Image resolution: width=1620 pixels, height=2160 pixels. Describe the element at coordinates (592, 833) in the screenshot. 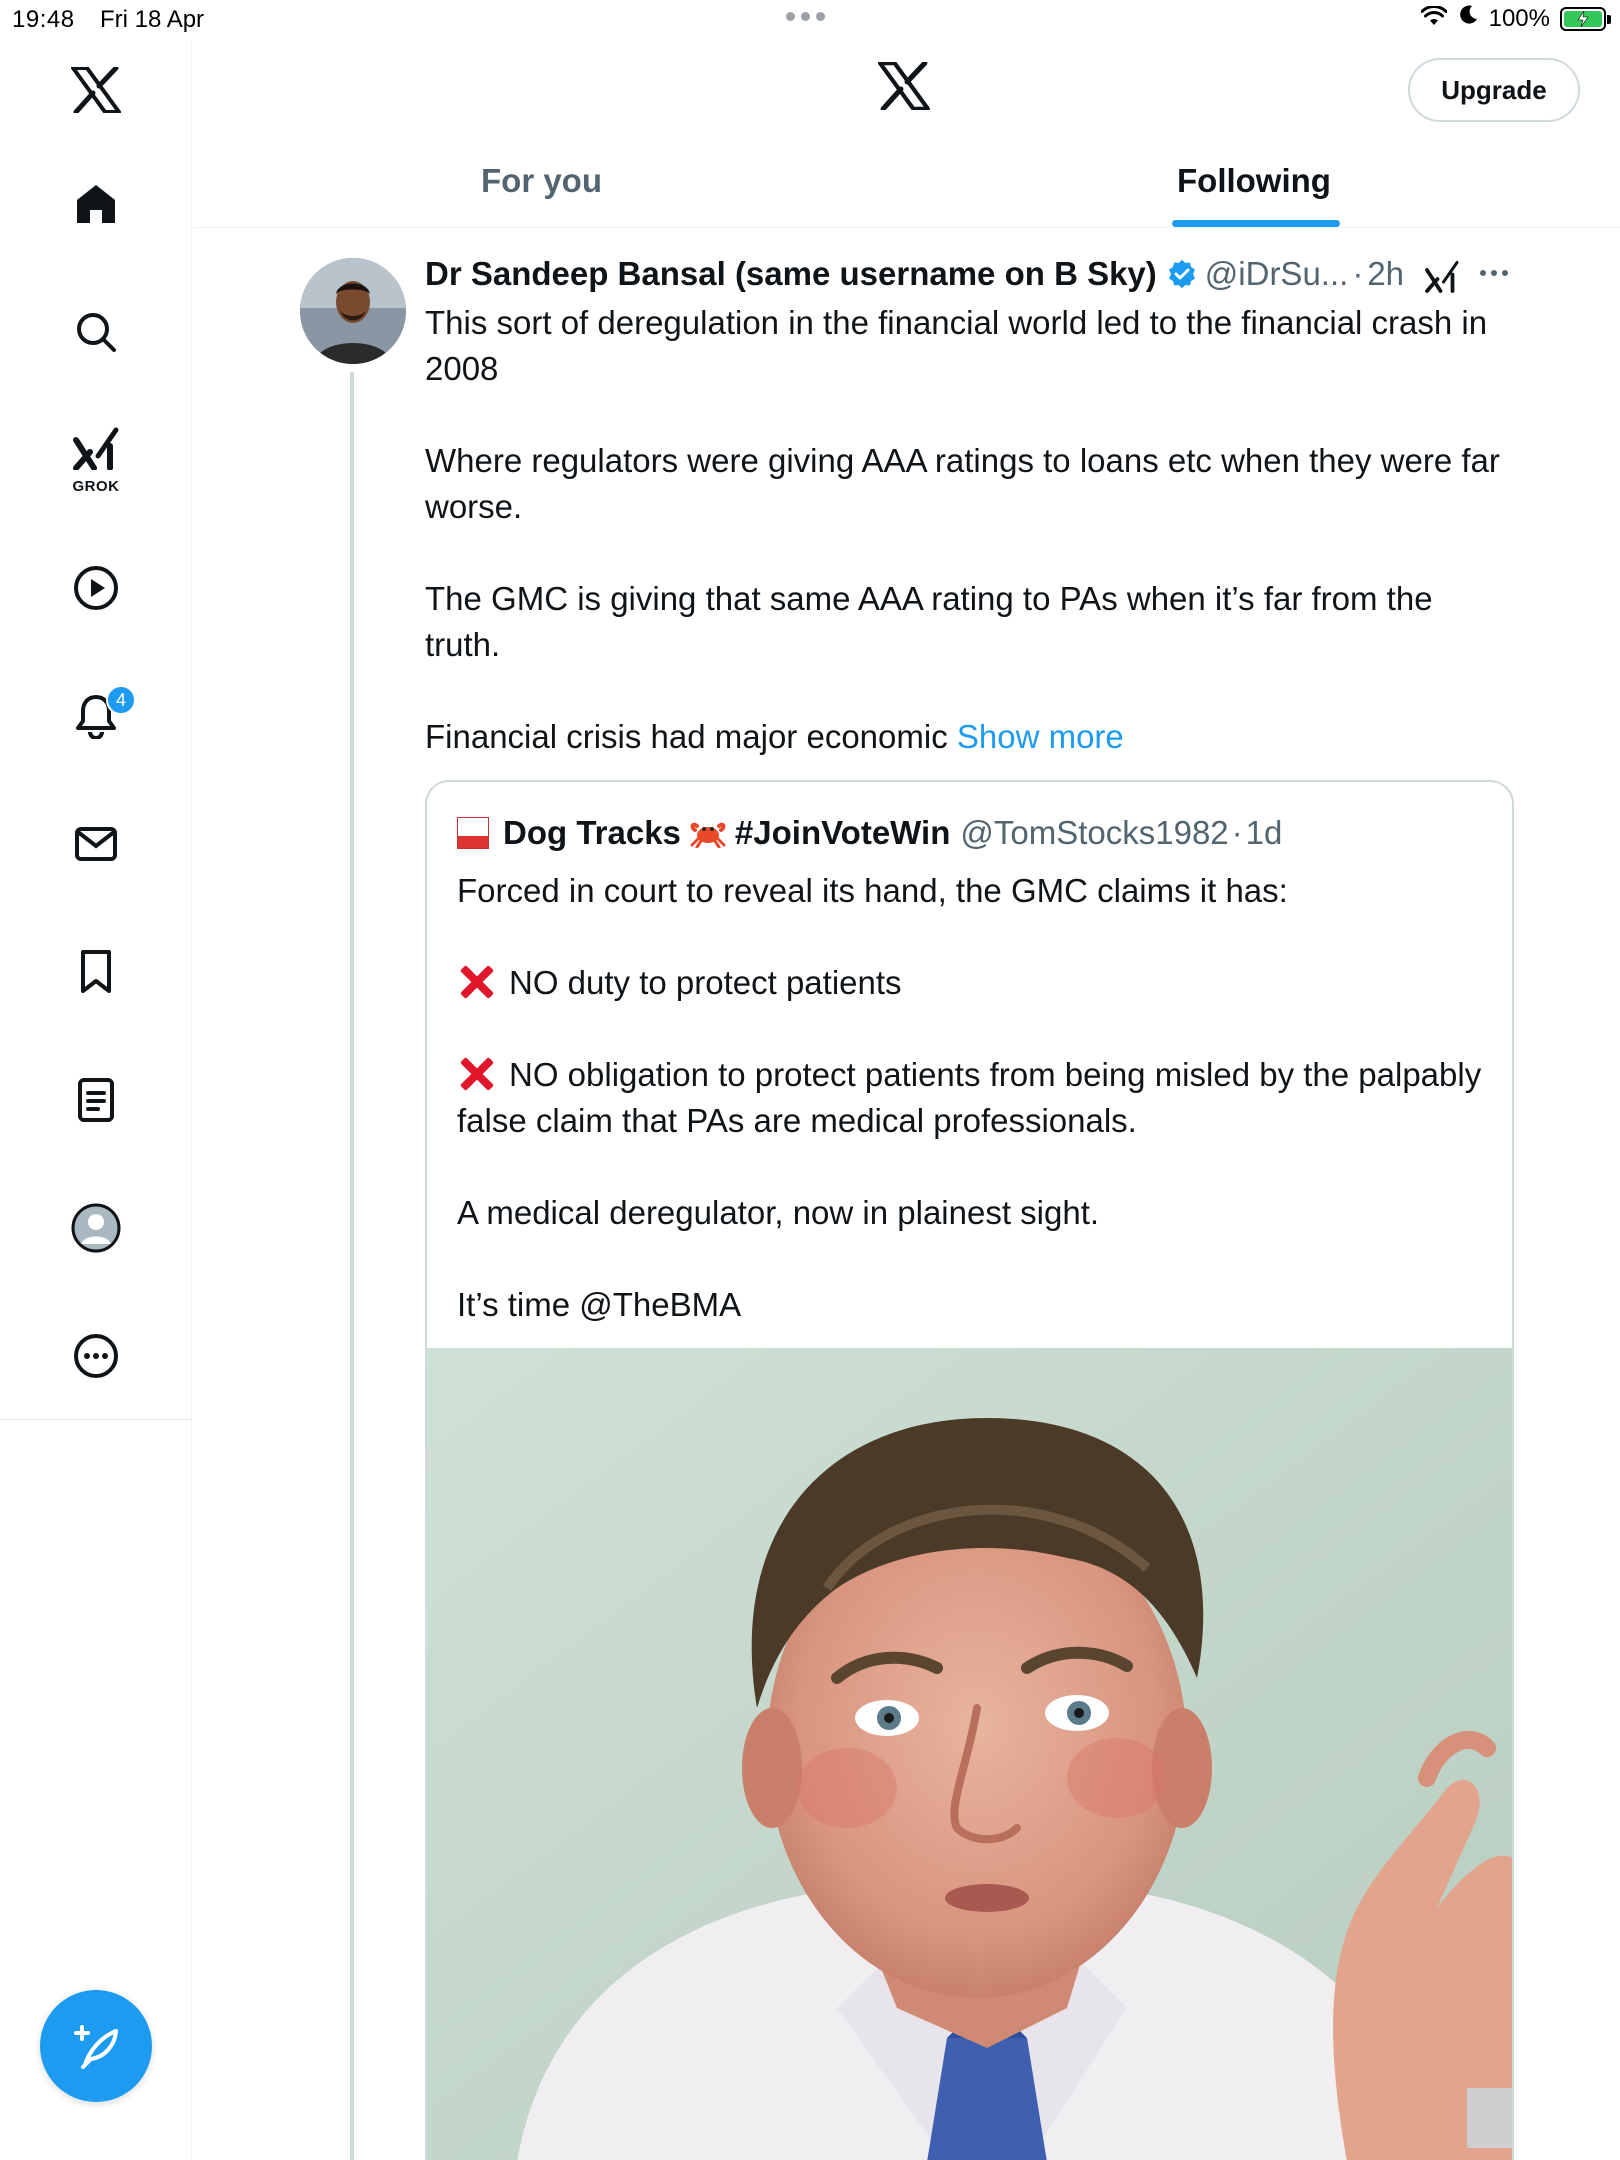

I see `quoted-author-name: Dog Tracks` at that location.